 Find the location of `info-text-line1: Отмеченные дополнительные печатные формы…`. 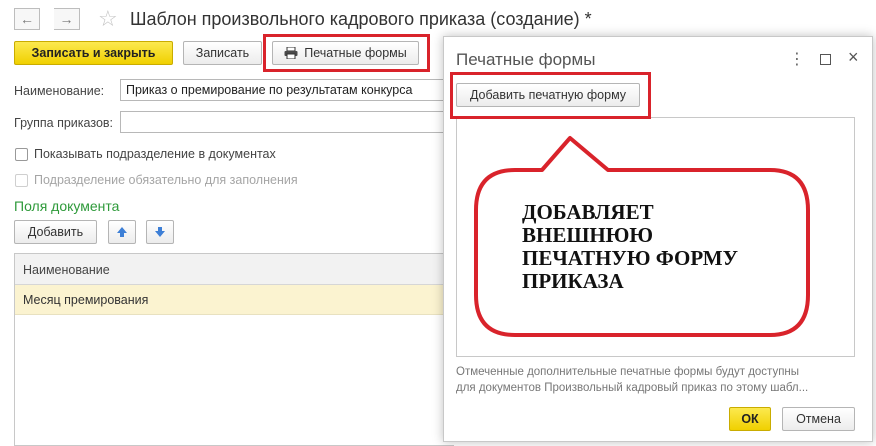

info-text-line1: Отмеченные дополнительные печатные формы… is located at coordinates (628, 372).